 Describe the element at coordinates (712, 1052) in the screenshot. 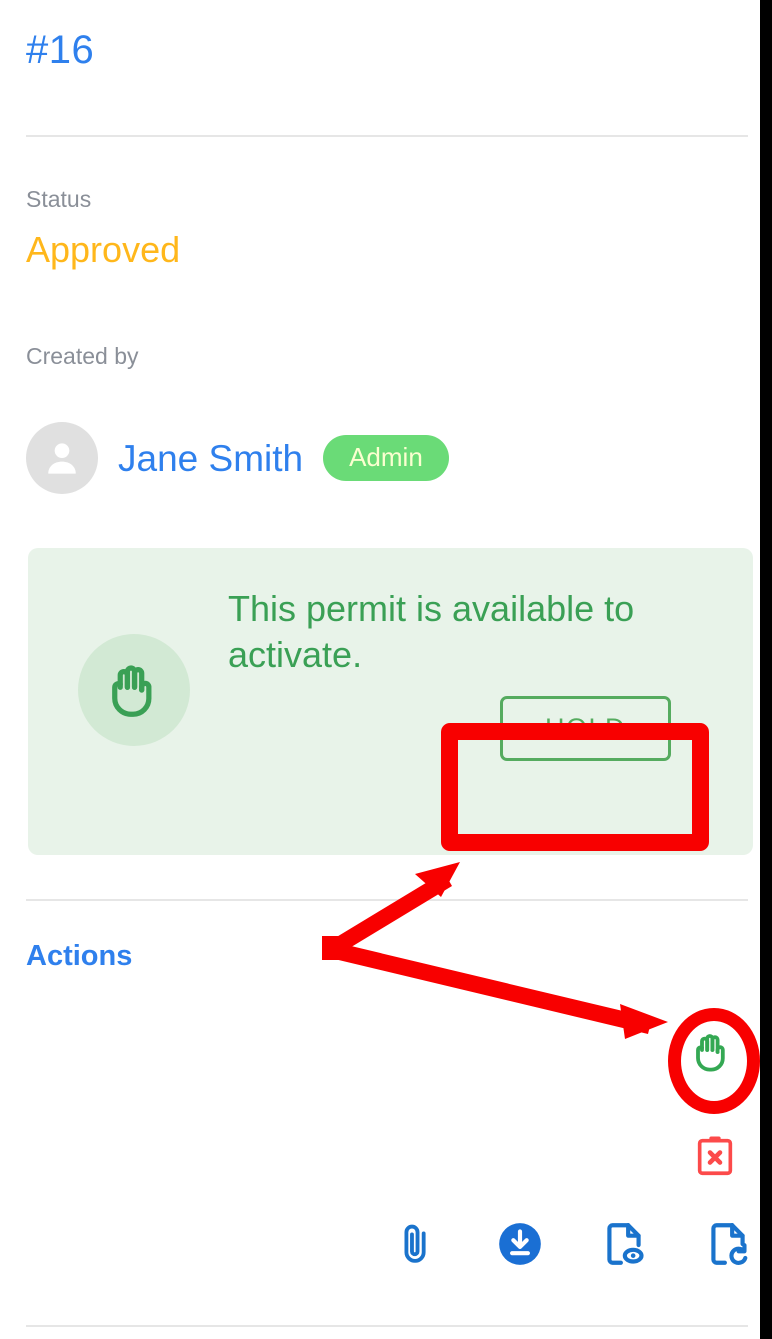

I see `hold-permit-icon` at that location.